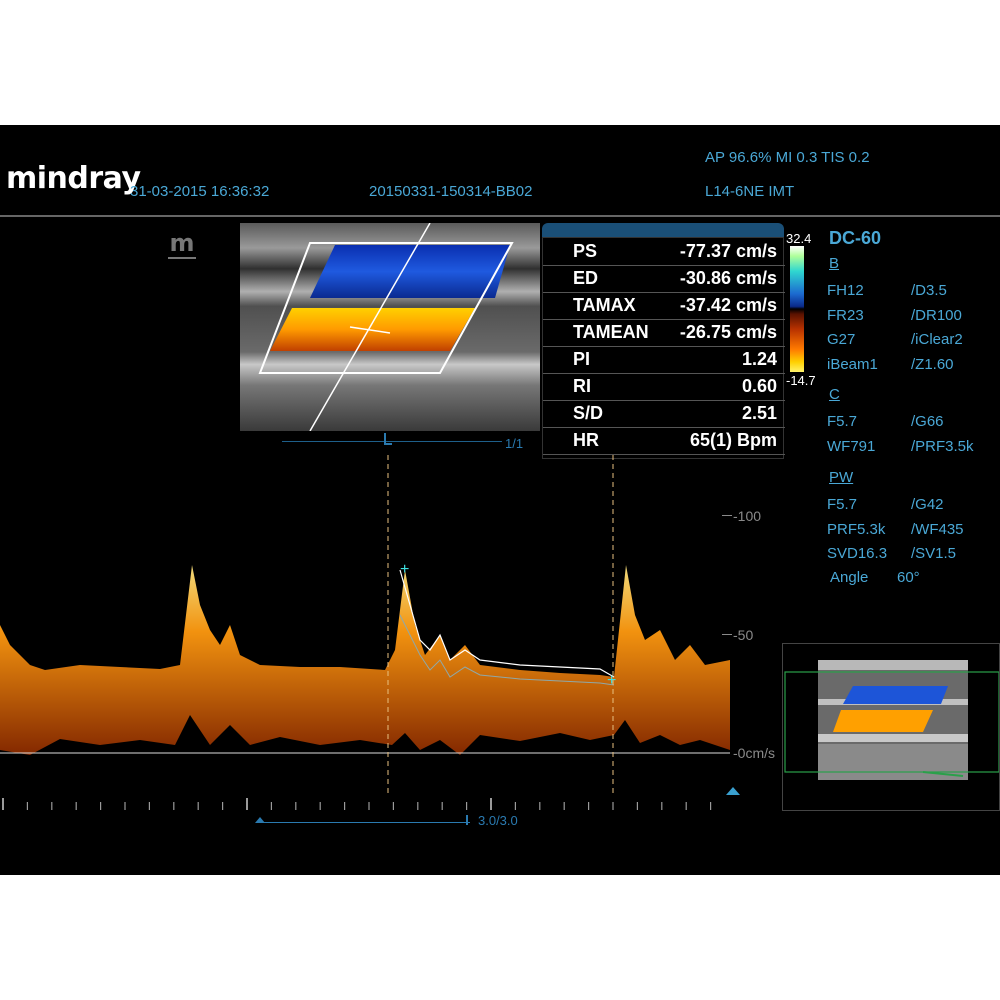 The height and width of the screenshot is (1000, 1000). What do you see at coordinates (845, 290) in the screenshot?
I see `param-key: FH12` at bounding box center [845, 290].